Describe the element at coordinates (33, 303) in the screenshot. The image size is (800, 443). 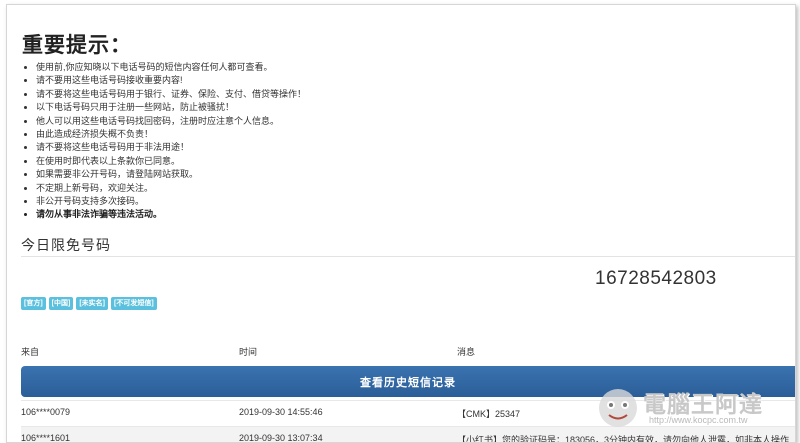
I see `tag-official: [官方]` at that location.